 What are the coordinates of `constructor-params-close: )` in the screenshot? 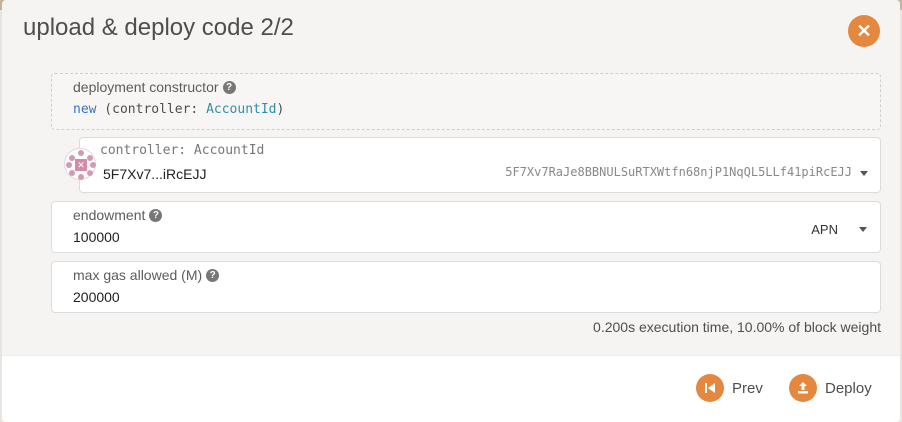 It's located at (280, 109).